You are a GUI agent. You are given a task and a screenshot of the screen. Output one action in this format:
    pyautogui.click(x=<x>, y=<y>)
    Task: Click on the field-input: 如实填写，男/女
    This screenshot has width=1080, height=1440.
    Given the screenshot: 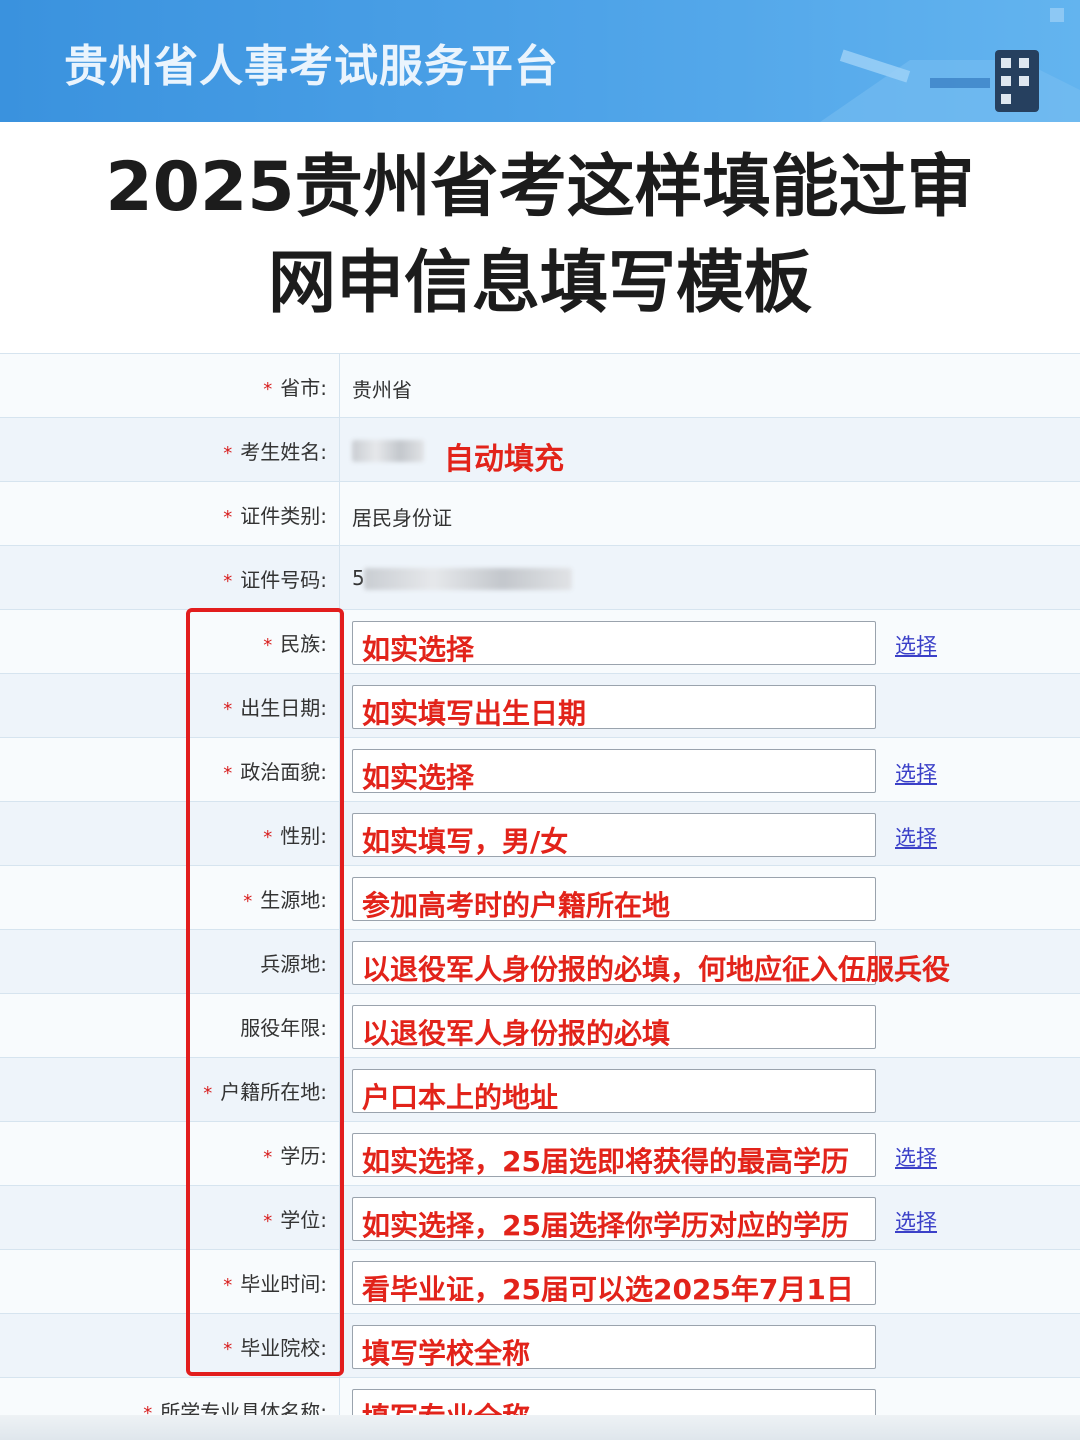 What is the action you would take?
    pyautogui.click(x=614, y=835)
    